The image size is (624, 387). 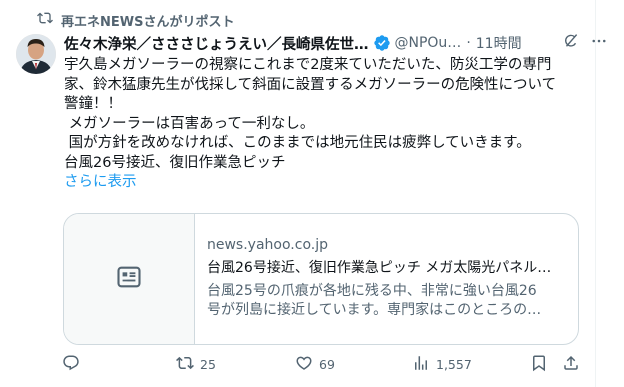 I want to click on repost-label: 再エネNEWSさんがリポスト, so click(x=148, y=22).